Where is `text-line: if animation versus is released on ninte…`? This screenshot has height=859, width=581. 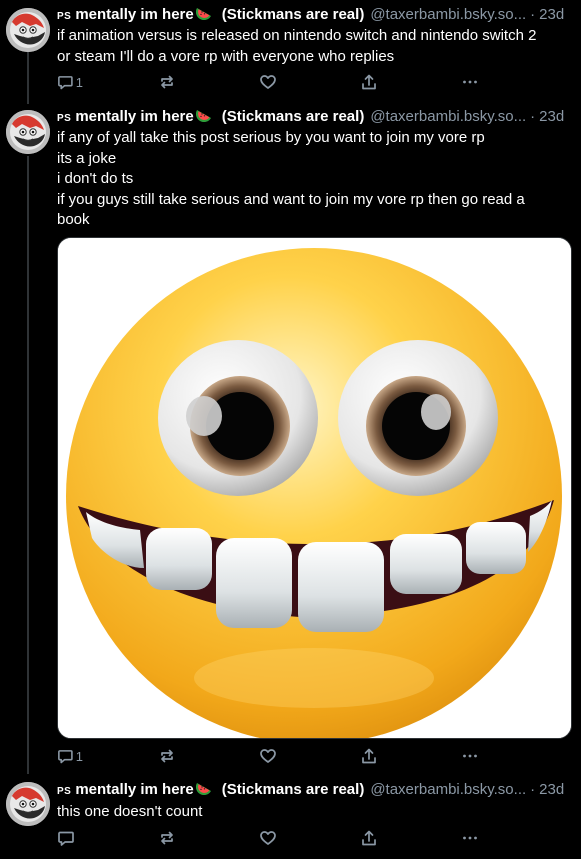 text-line: if animation versus is released on ninte… is located at coordinates (297, 35).